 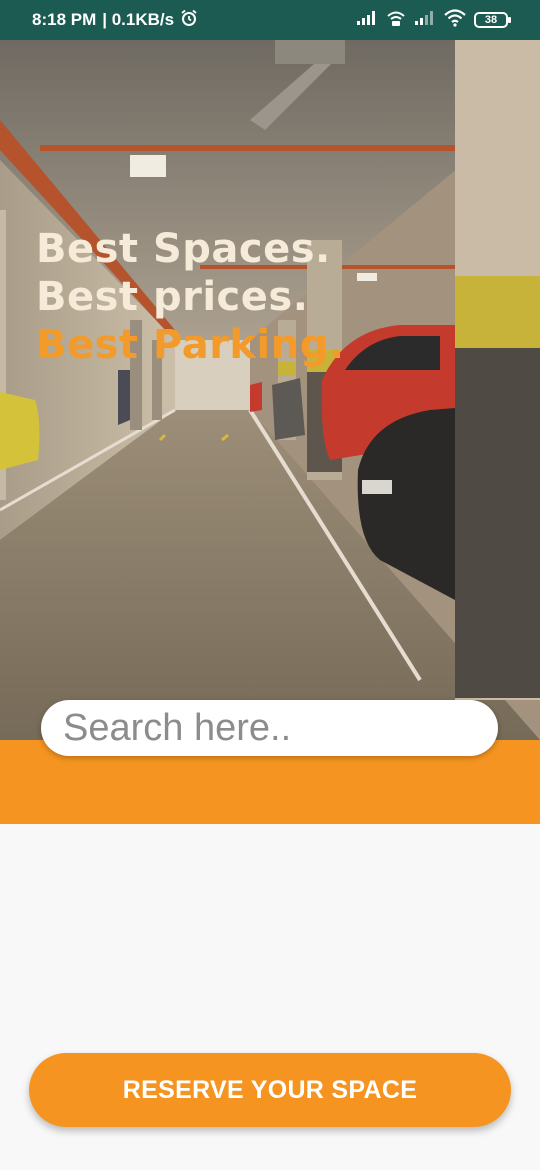 I want to click on status-right: 38, so click(x=433, y=20).